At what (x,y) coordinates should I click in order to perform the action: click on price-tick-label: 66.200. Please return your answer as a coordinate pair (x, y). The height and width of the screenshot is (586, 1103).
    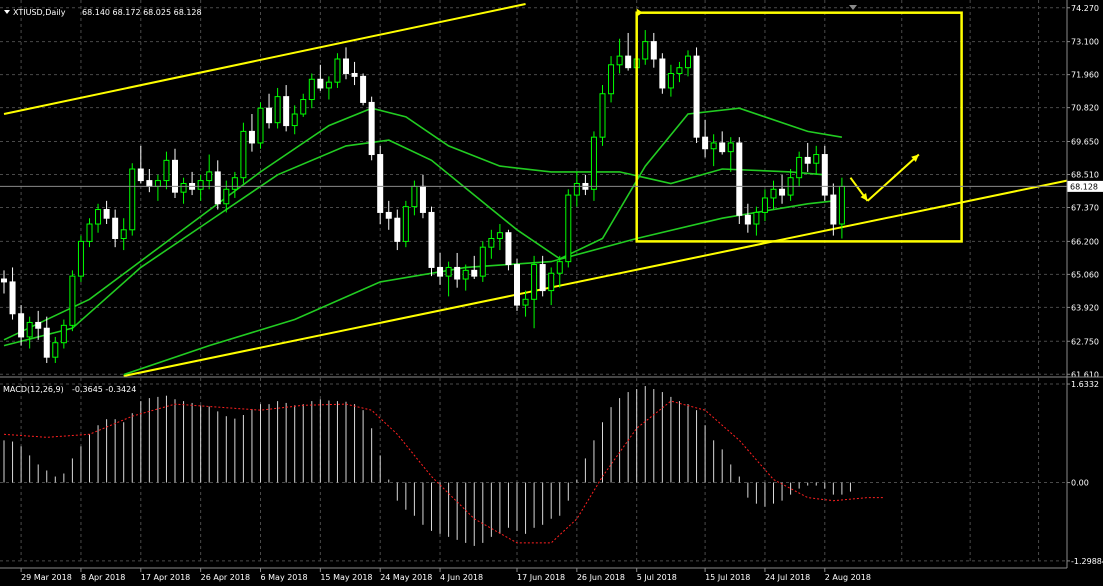
    Looking at the image, I should click on (1085, 241).